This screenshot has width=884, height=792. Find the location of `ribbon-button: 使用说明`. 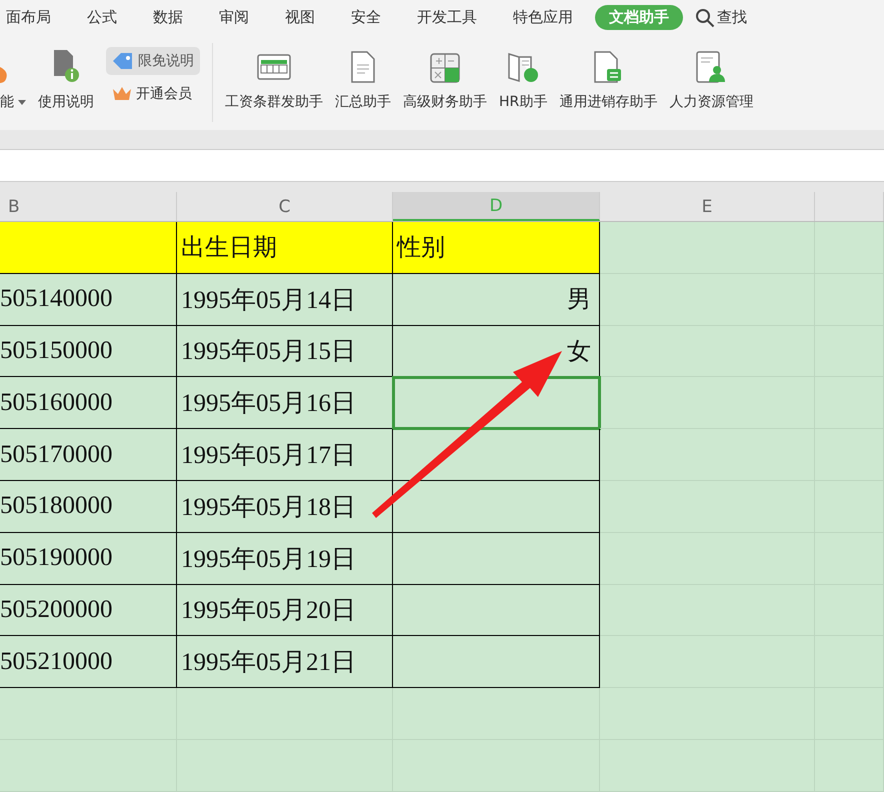

ribbon-button: 使用说明 is located at coordinates (66, 82).